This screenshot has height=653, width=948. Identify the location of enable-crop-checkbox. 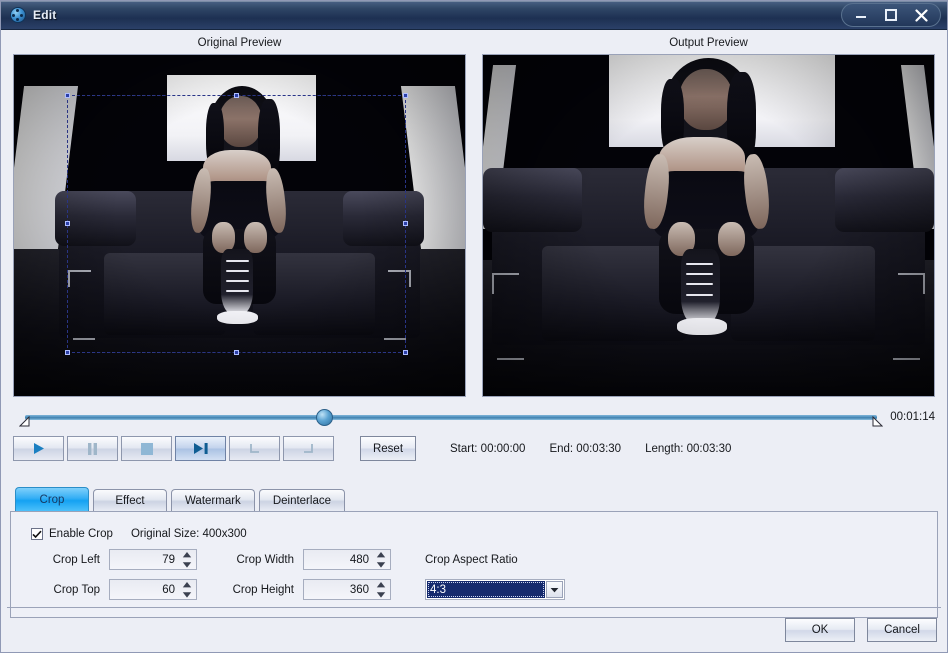
(37, 534).